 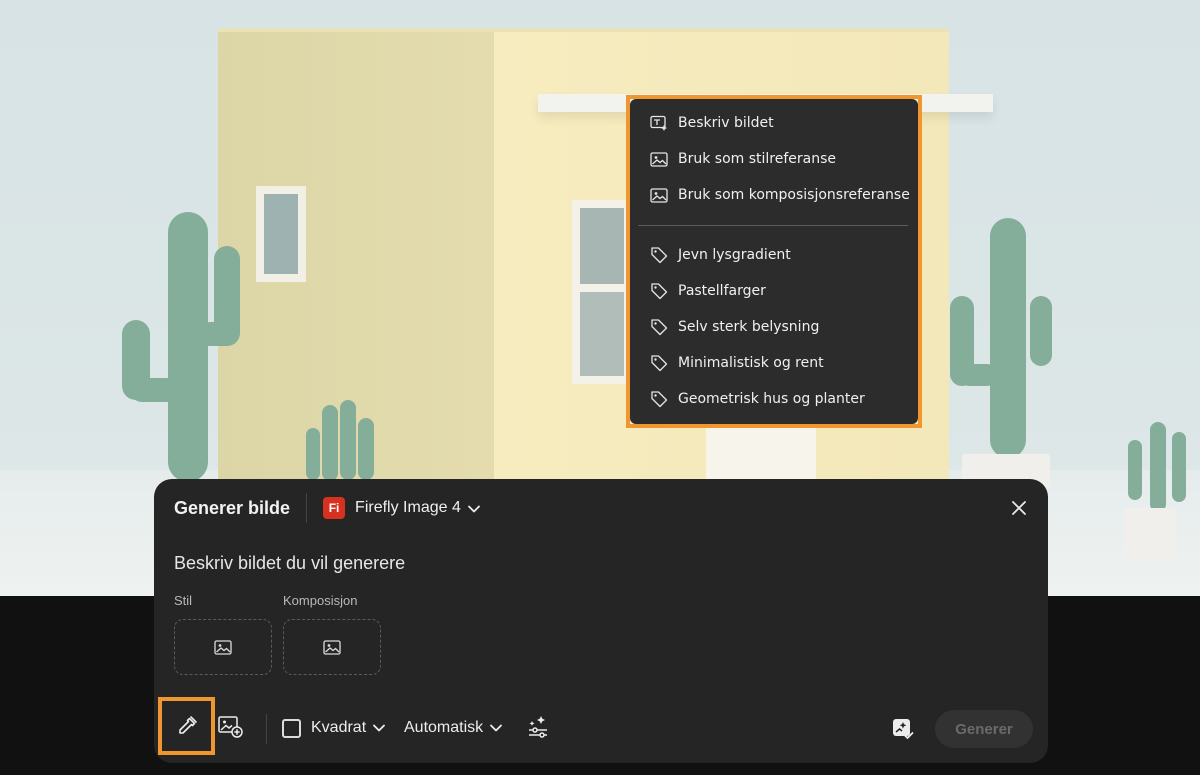 I want to click on menu-item-tag: Pastellfarger, so click(x=774, y=291).